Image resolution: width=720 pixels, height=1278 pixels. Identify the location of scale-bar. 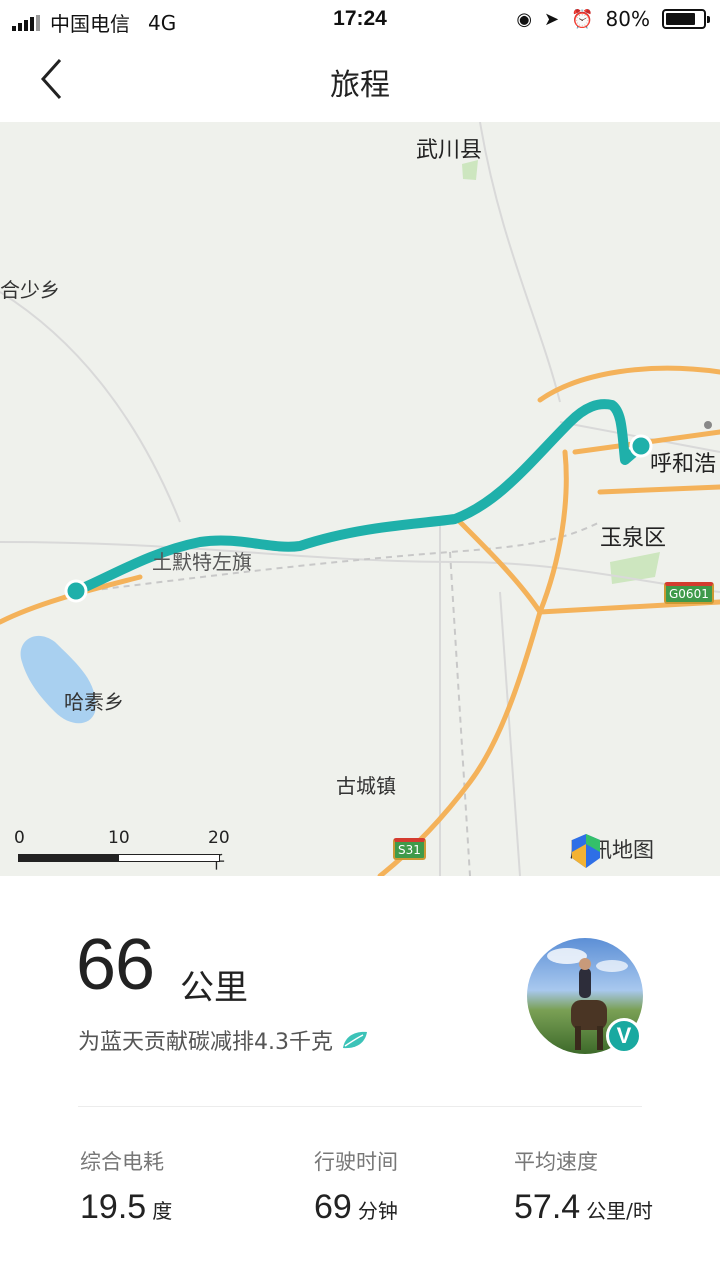
(119, 858).